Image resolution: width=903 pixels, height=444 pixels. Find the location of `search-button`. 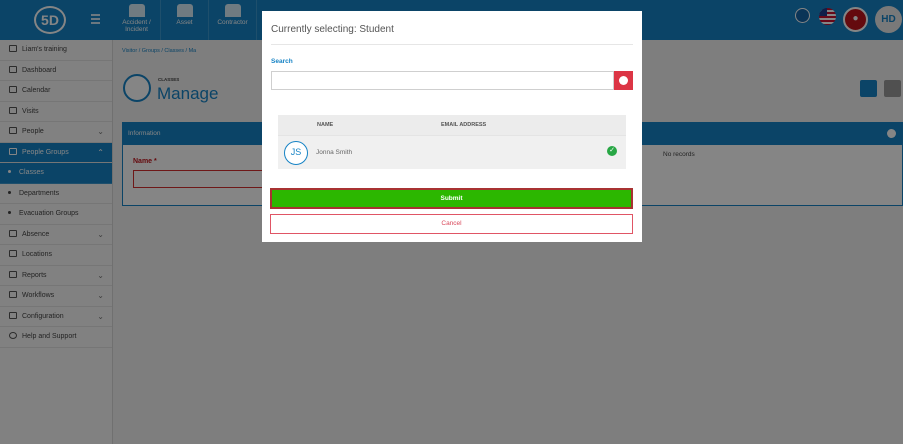

search-button is located at coordinates (623, 80).